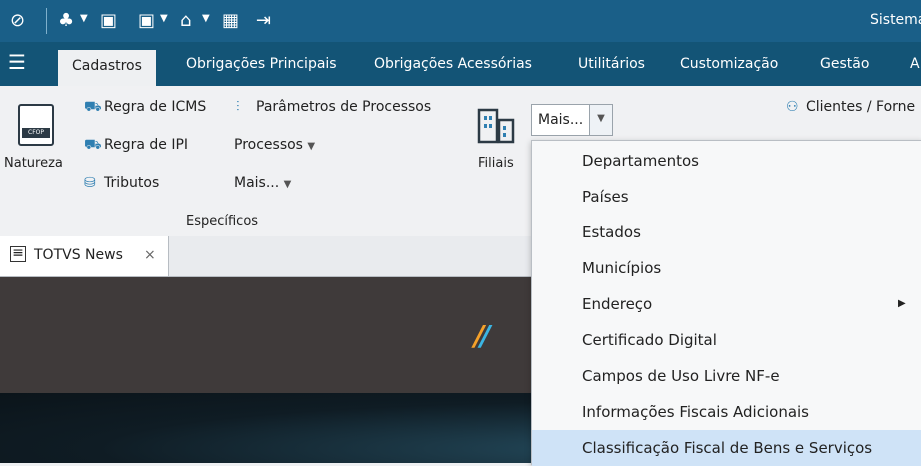 The width and height of the screenshot is (921, 466). Describe the element at coordinates (726, 197) in the screenshot. I see `menu-item-paises: Países` at that location.